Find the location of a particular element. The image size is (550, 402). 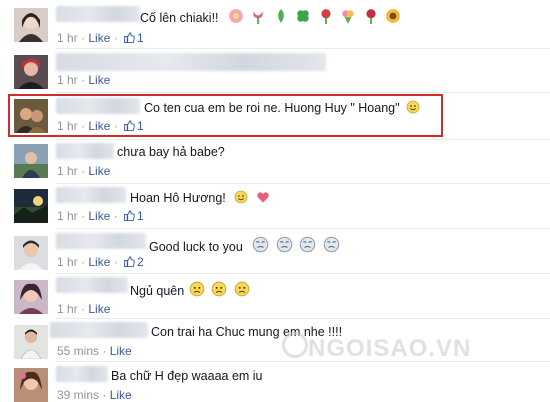

herb-emoji-icon is located at coordinates (281, 16).